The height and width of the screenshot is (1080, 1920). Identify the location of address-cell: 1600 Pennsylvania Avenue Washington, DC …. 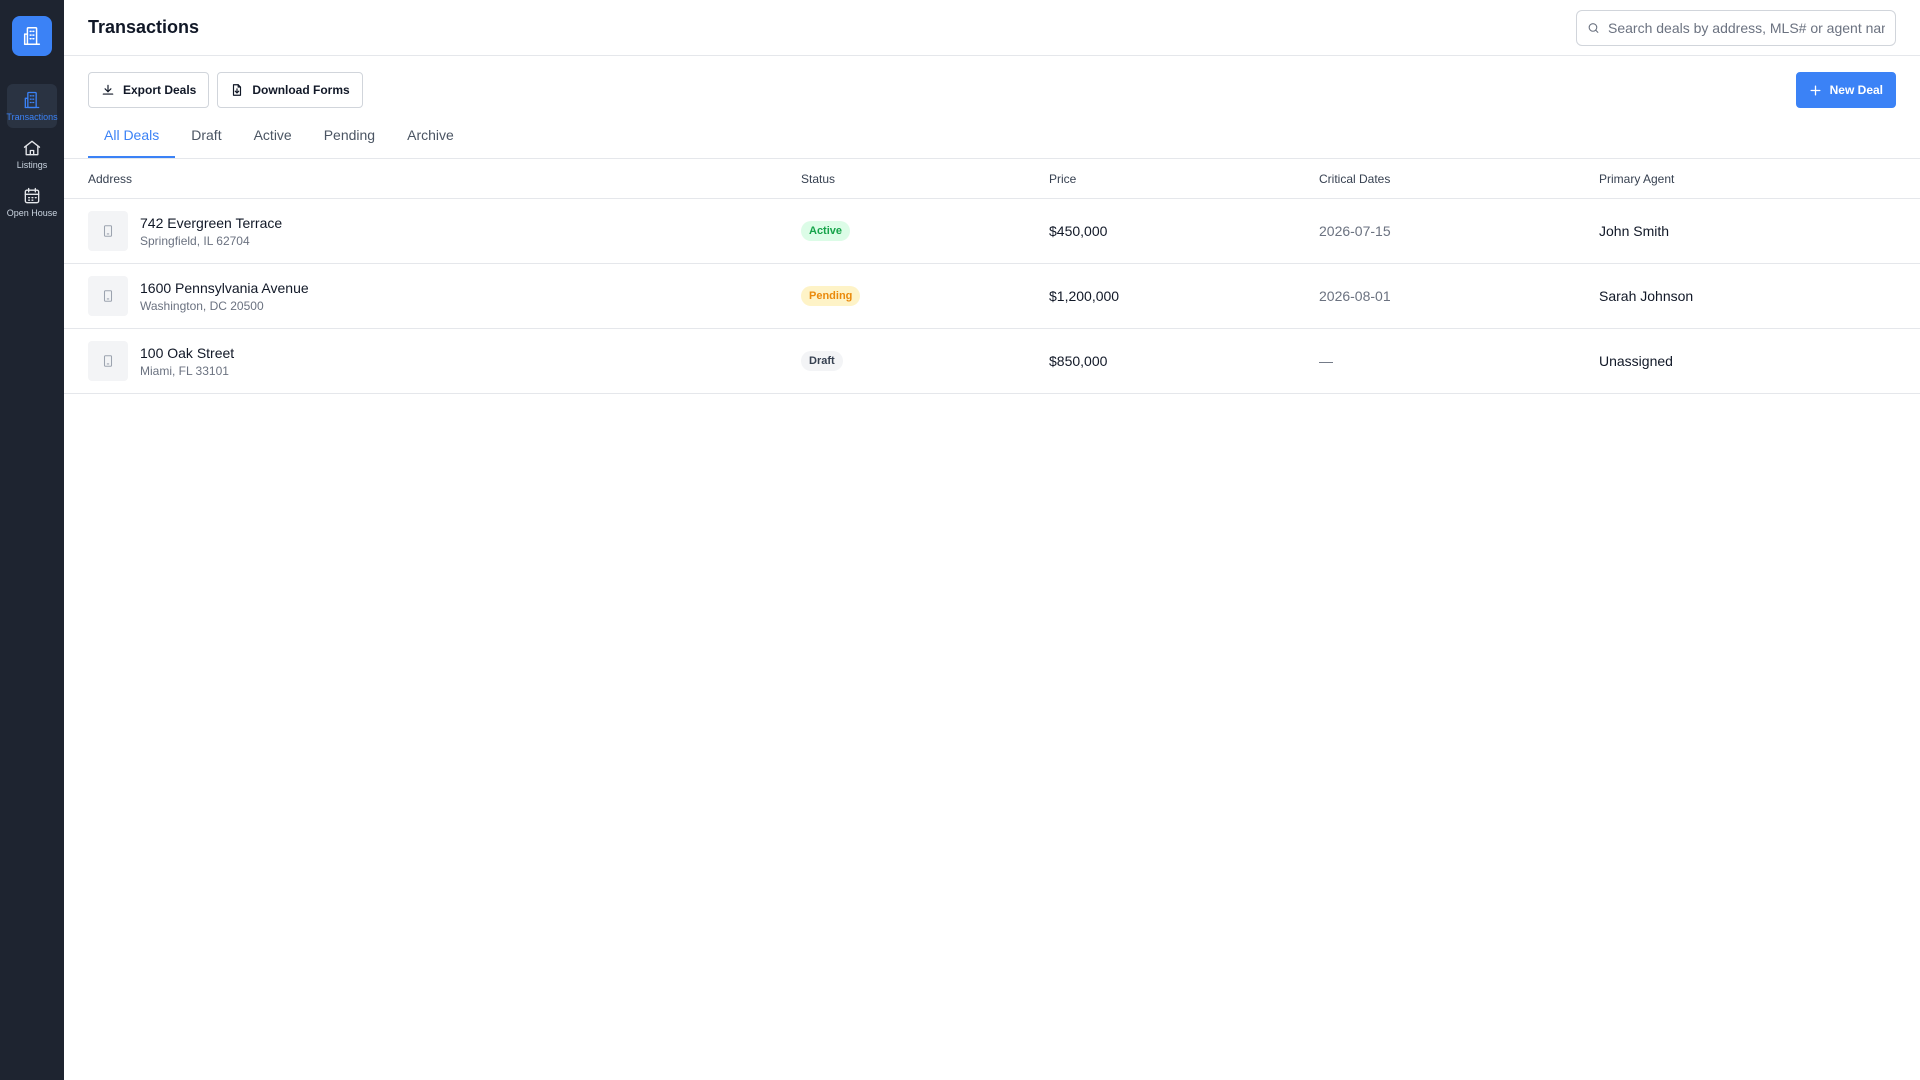
(432, 296).